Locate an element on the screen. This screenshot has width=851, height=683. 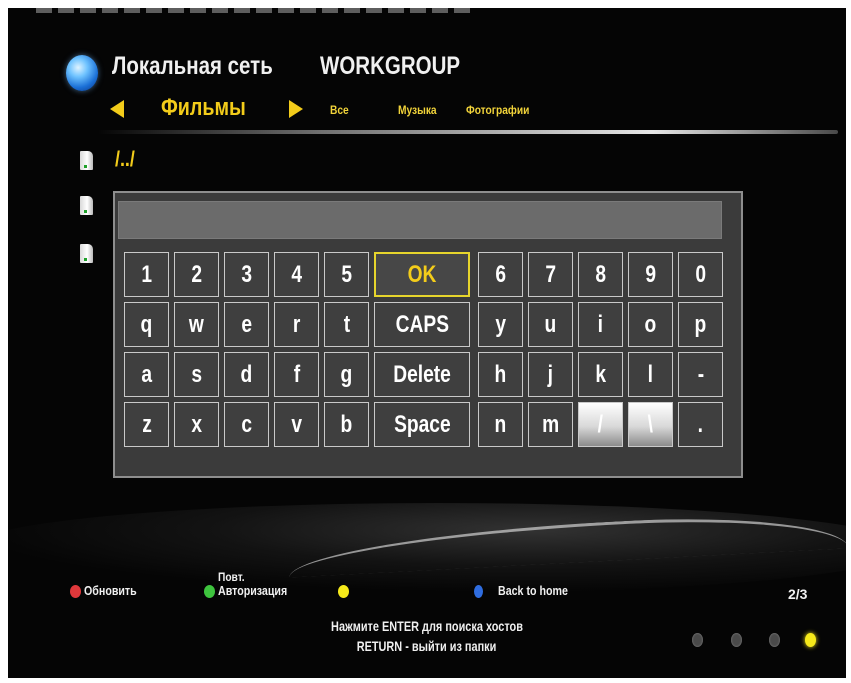
key-char: 4 is located at coordinates (296, 274).